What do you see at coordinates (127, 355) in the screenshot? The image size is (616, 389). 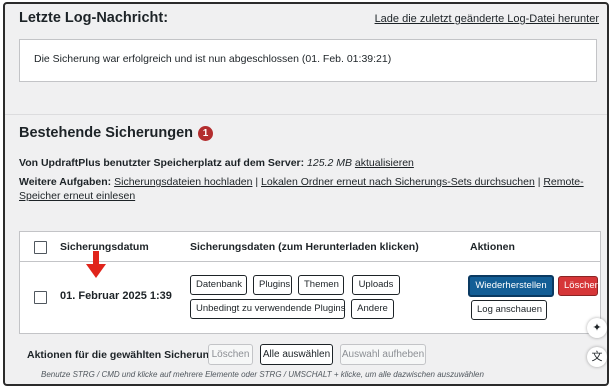 I see `bulk-actions-label: Aktionen für die gewählten Sicherungen` at bounding box center [127, 355].